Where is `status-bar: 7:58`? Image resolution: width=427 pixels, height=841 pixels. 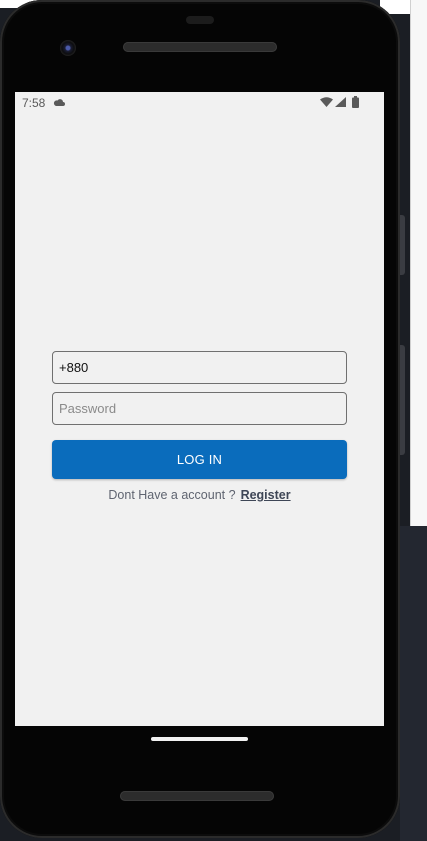 status-bar: 7:58 is located at coordinates (199, 103).